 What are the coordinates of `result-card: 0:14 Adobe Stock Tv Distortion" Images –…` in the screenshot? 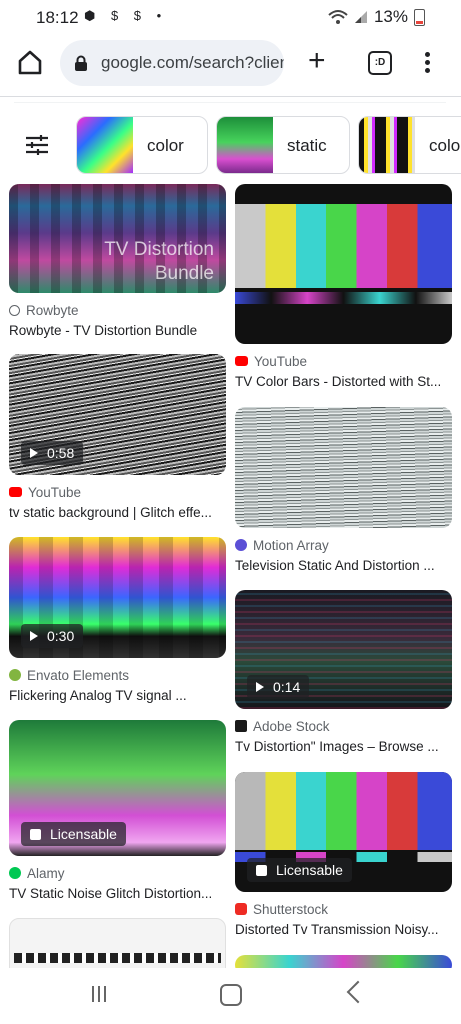 It's located at (343, 672).